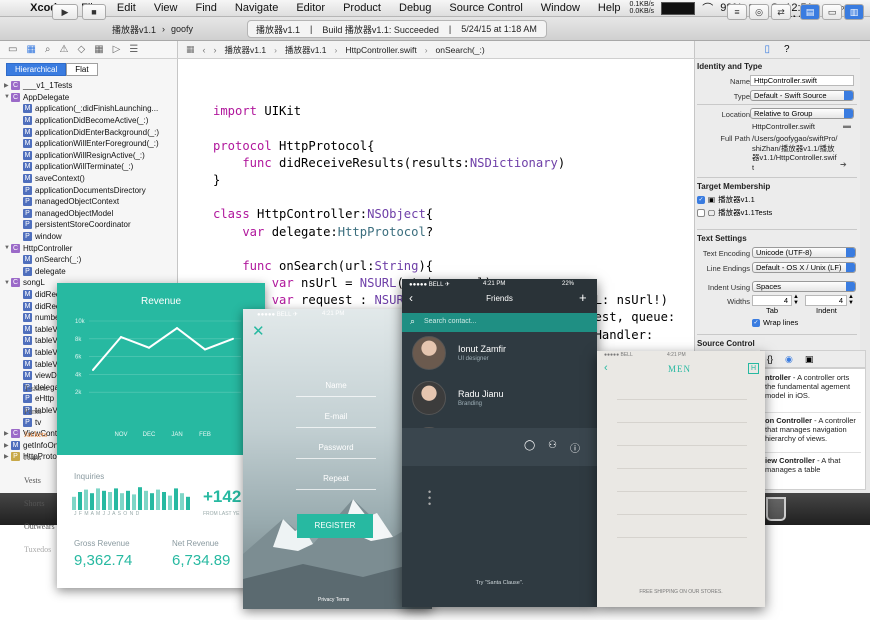 The image size is (870, 620). I want to click on back-icon: ‹, so click(204, 50).